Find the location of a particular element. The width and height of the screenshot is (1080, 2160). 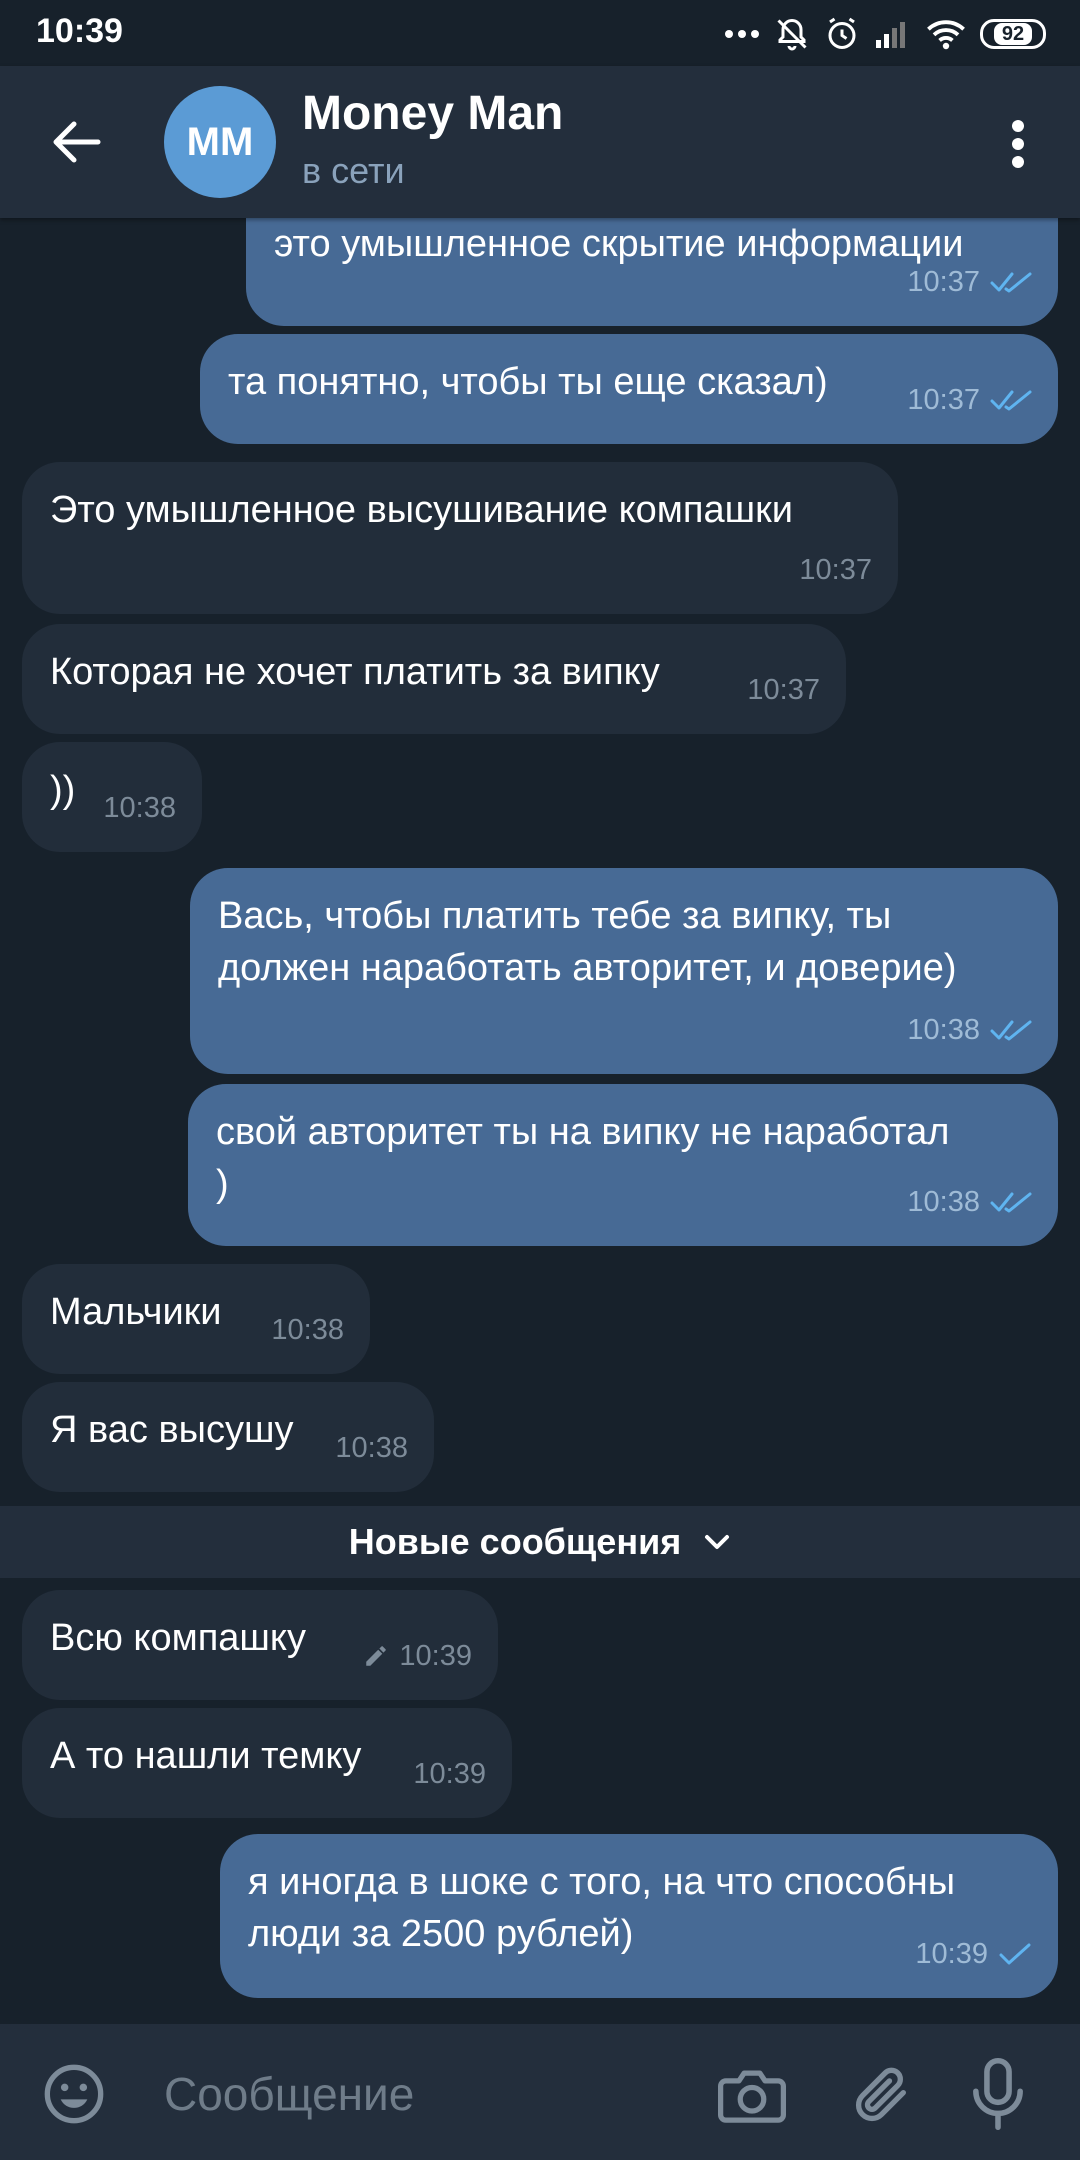

paperclip-icon is located at coordinates (882, 2094).